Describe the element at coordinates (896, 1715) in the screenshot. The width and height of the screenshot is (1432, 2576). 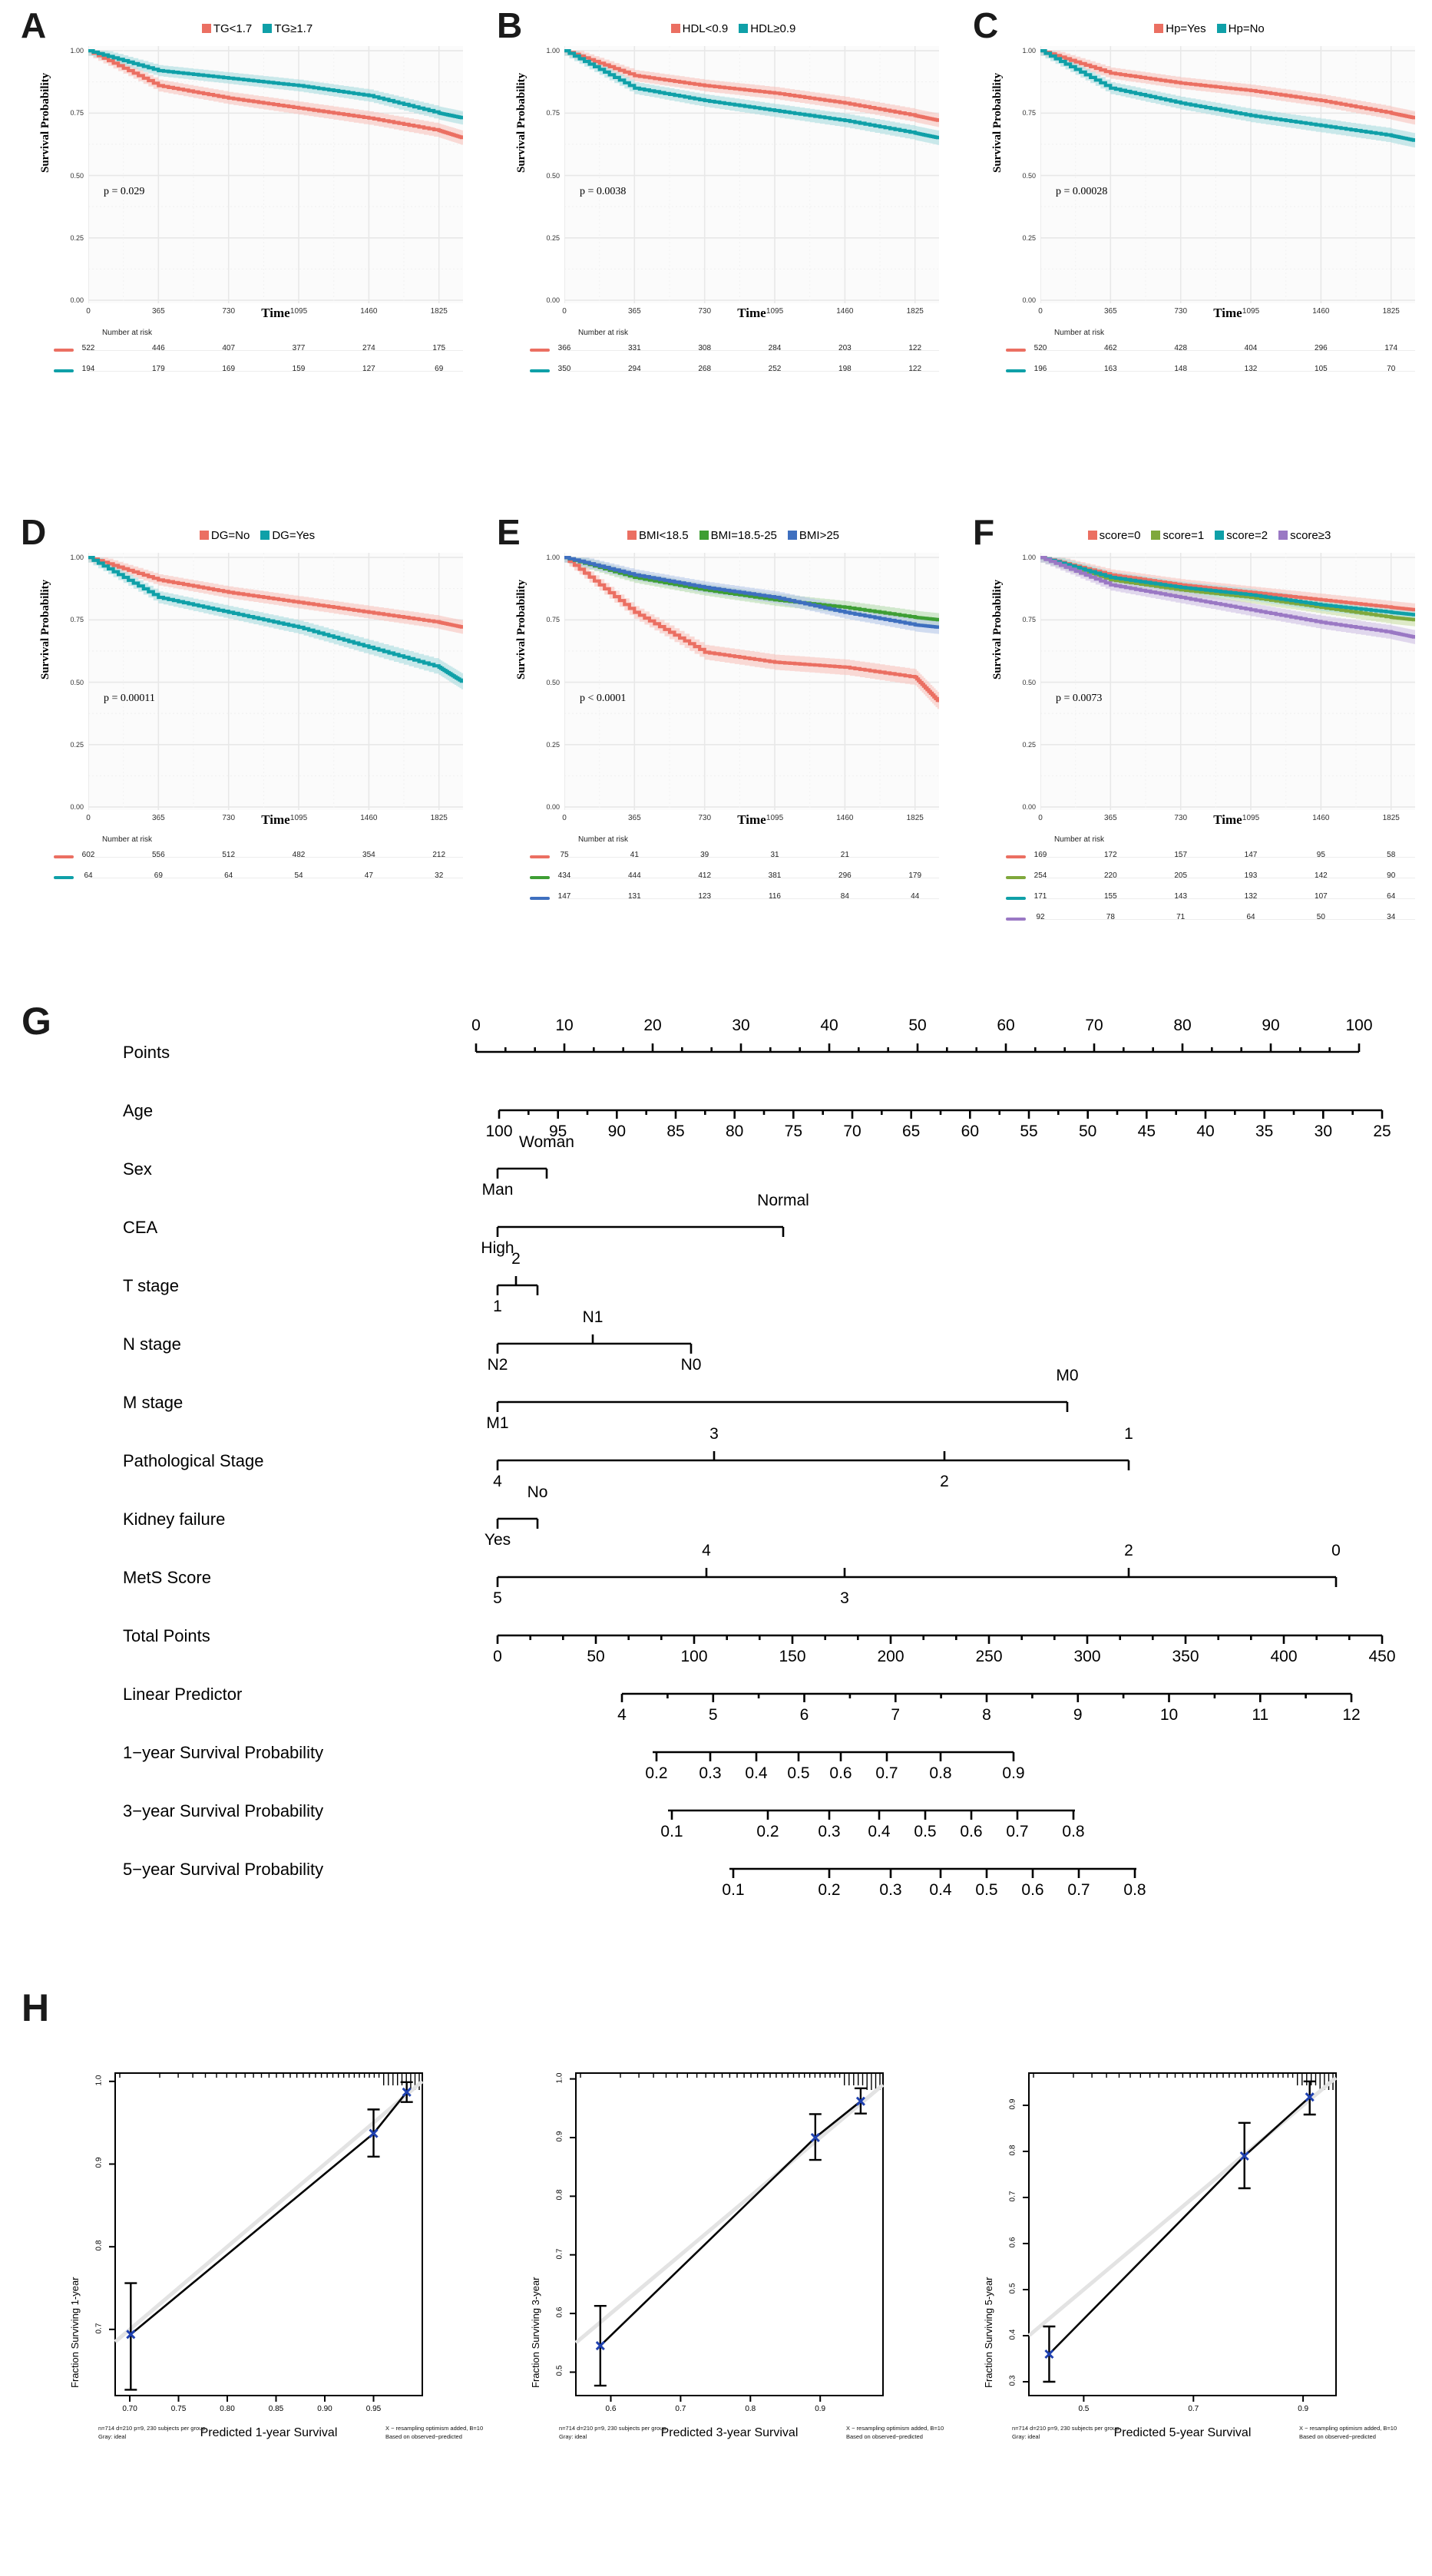
I see `nomogram-tick-label: 7` at that location.